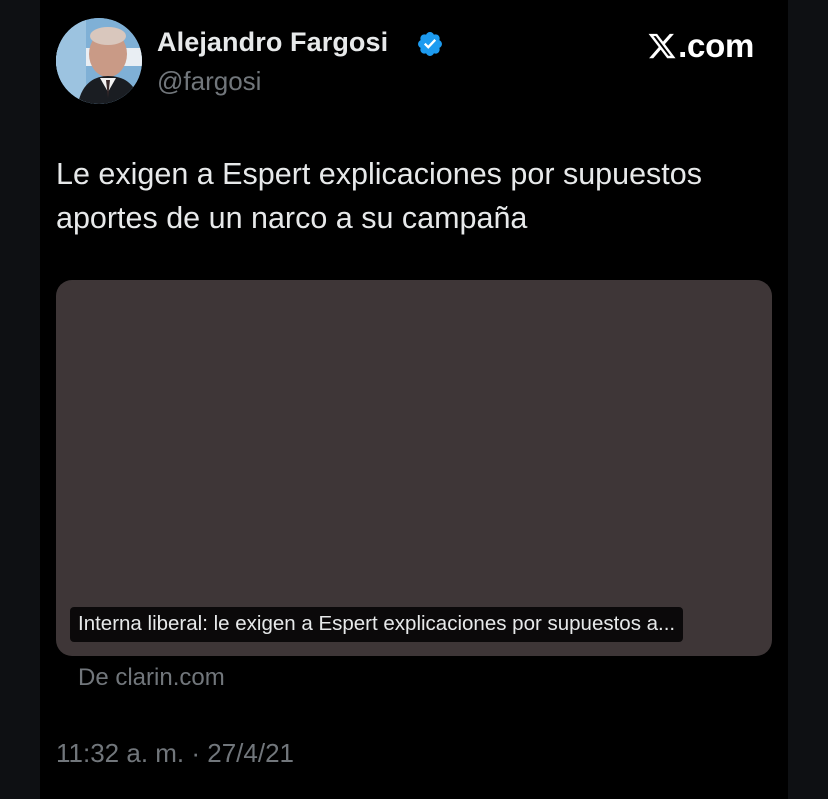  What do you see at coordinates (209, 81) in the screenshot?
I see `author-handle: @fargosi` at bounding box center [209, 81].